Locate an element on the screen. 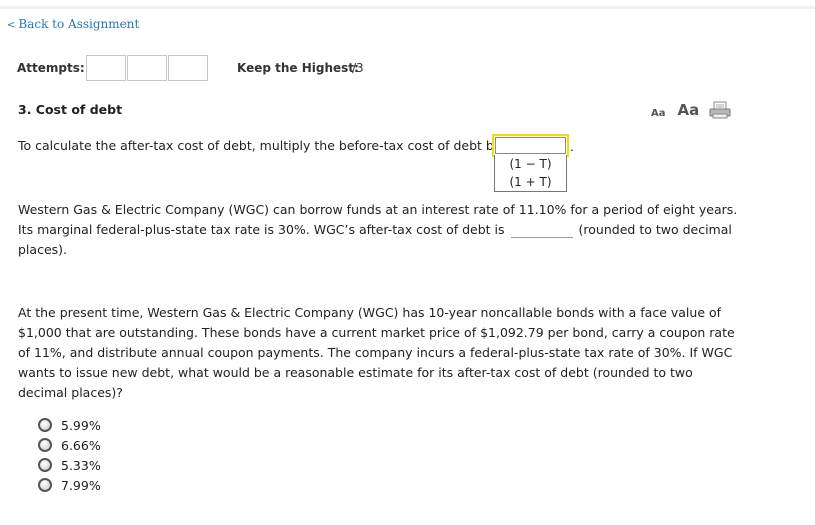 This screenshot has height=525, width=815. keep-highest-score: /3 is located at coordinates (358, 68).